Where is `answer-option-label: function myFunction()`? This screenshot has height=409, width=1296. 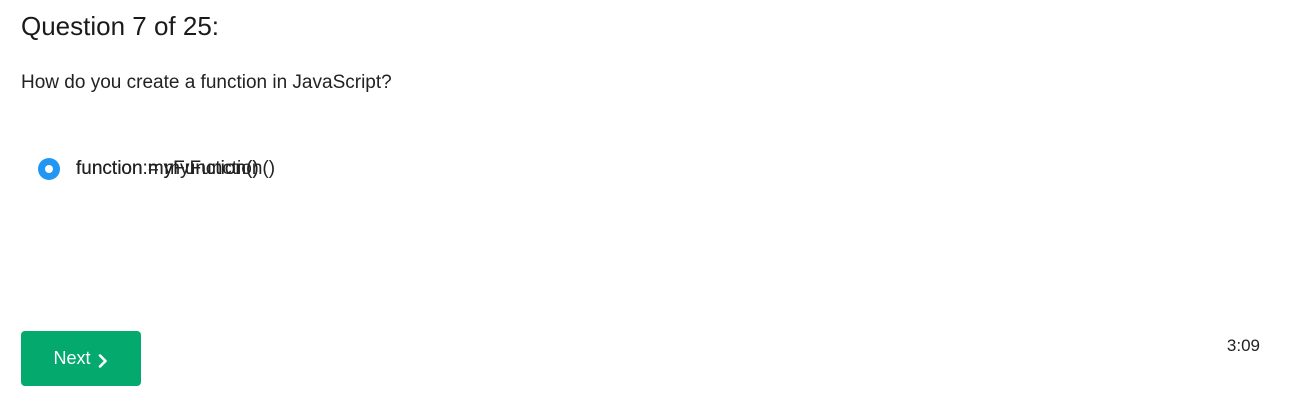
answer-option-label: function myFunction() is located at coordinates (167, 168).